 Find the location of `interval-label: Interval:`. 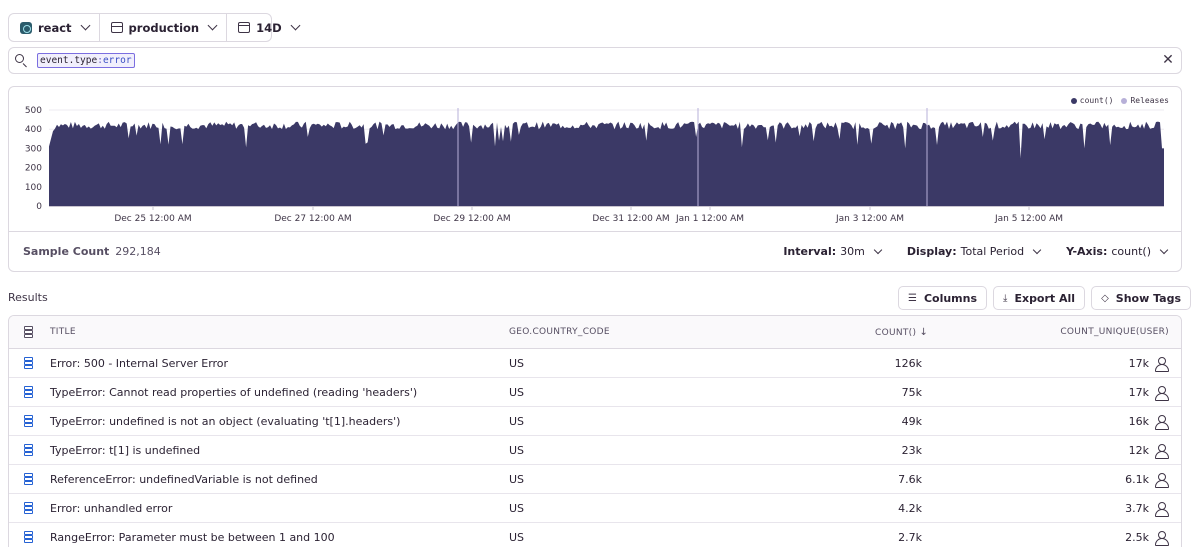

interval-label: Interval: is located at coordinates (810, 251).